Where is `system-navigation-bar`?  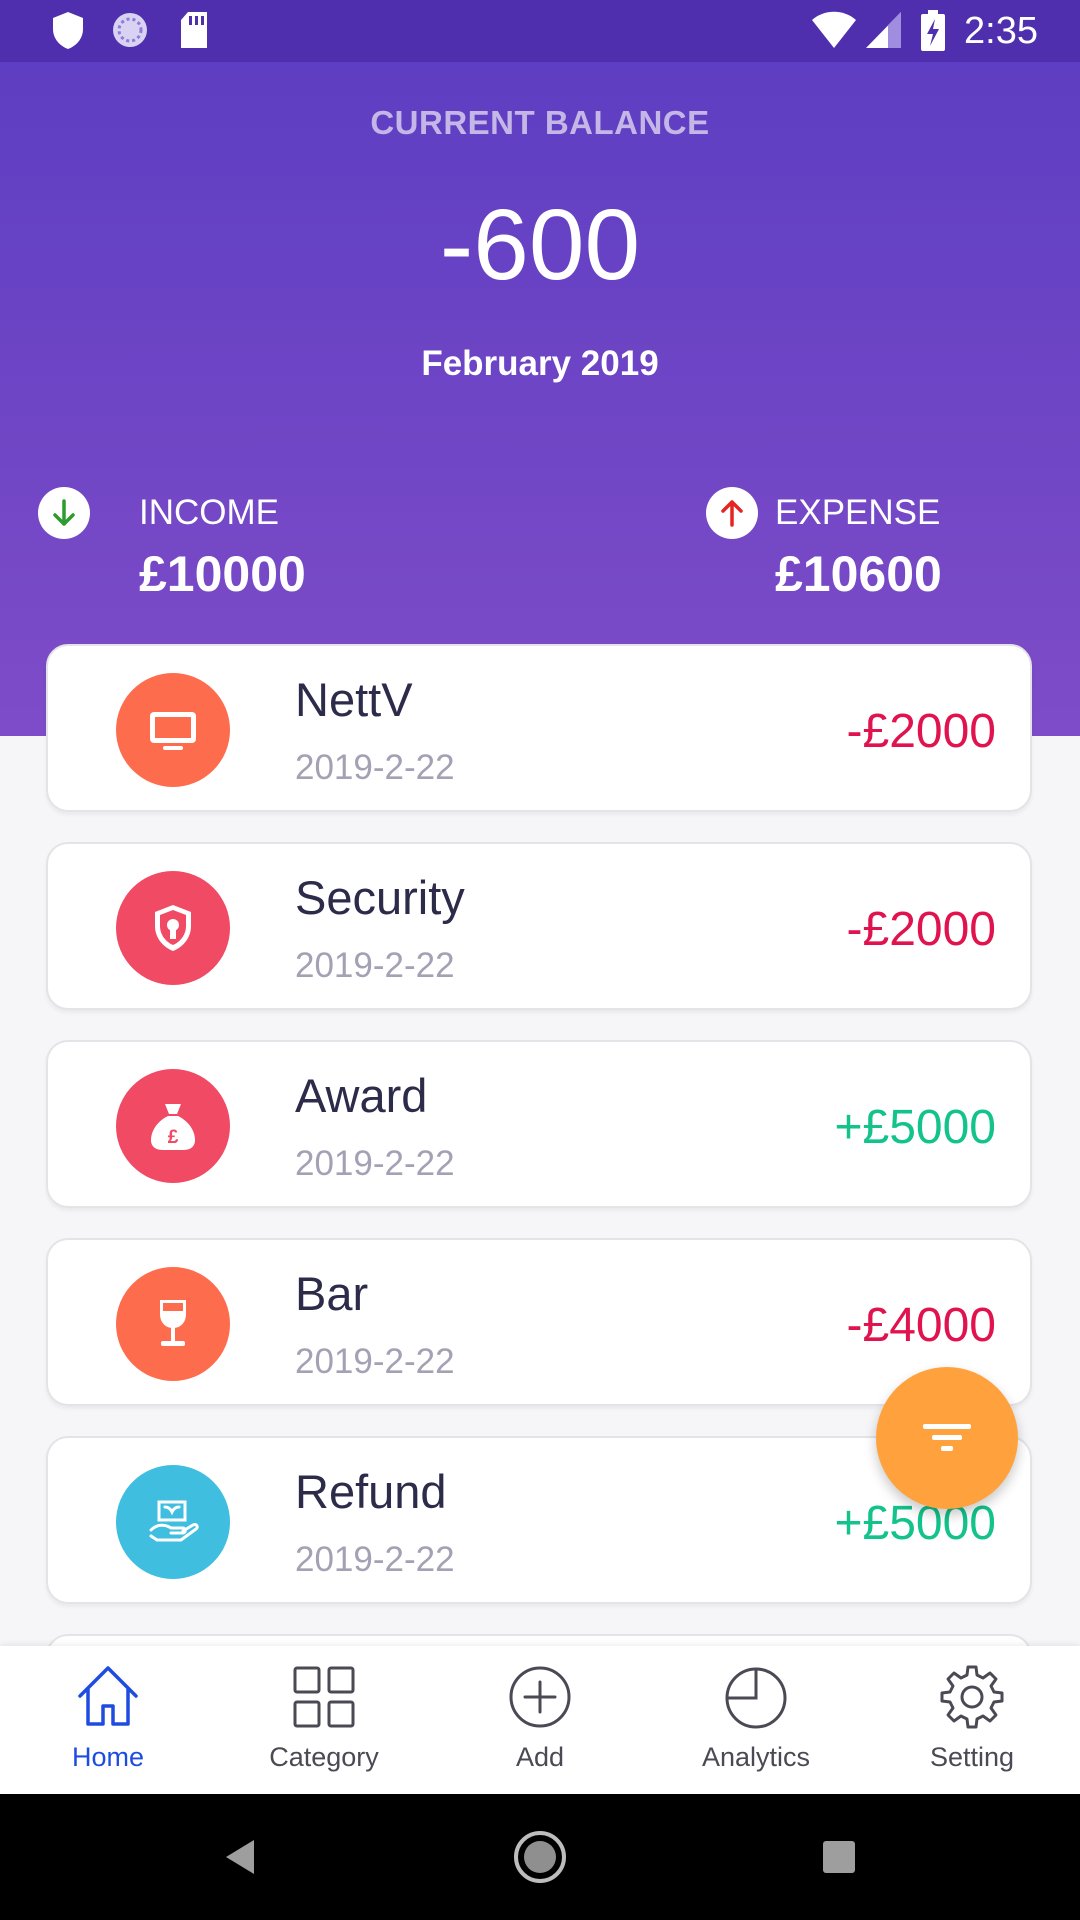 system-navigation-bar is located at coordinates (540, 1857).